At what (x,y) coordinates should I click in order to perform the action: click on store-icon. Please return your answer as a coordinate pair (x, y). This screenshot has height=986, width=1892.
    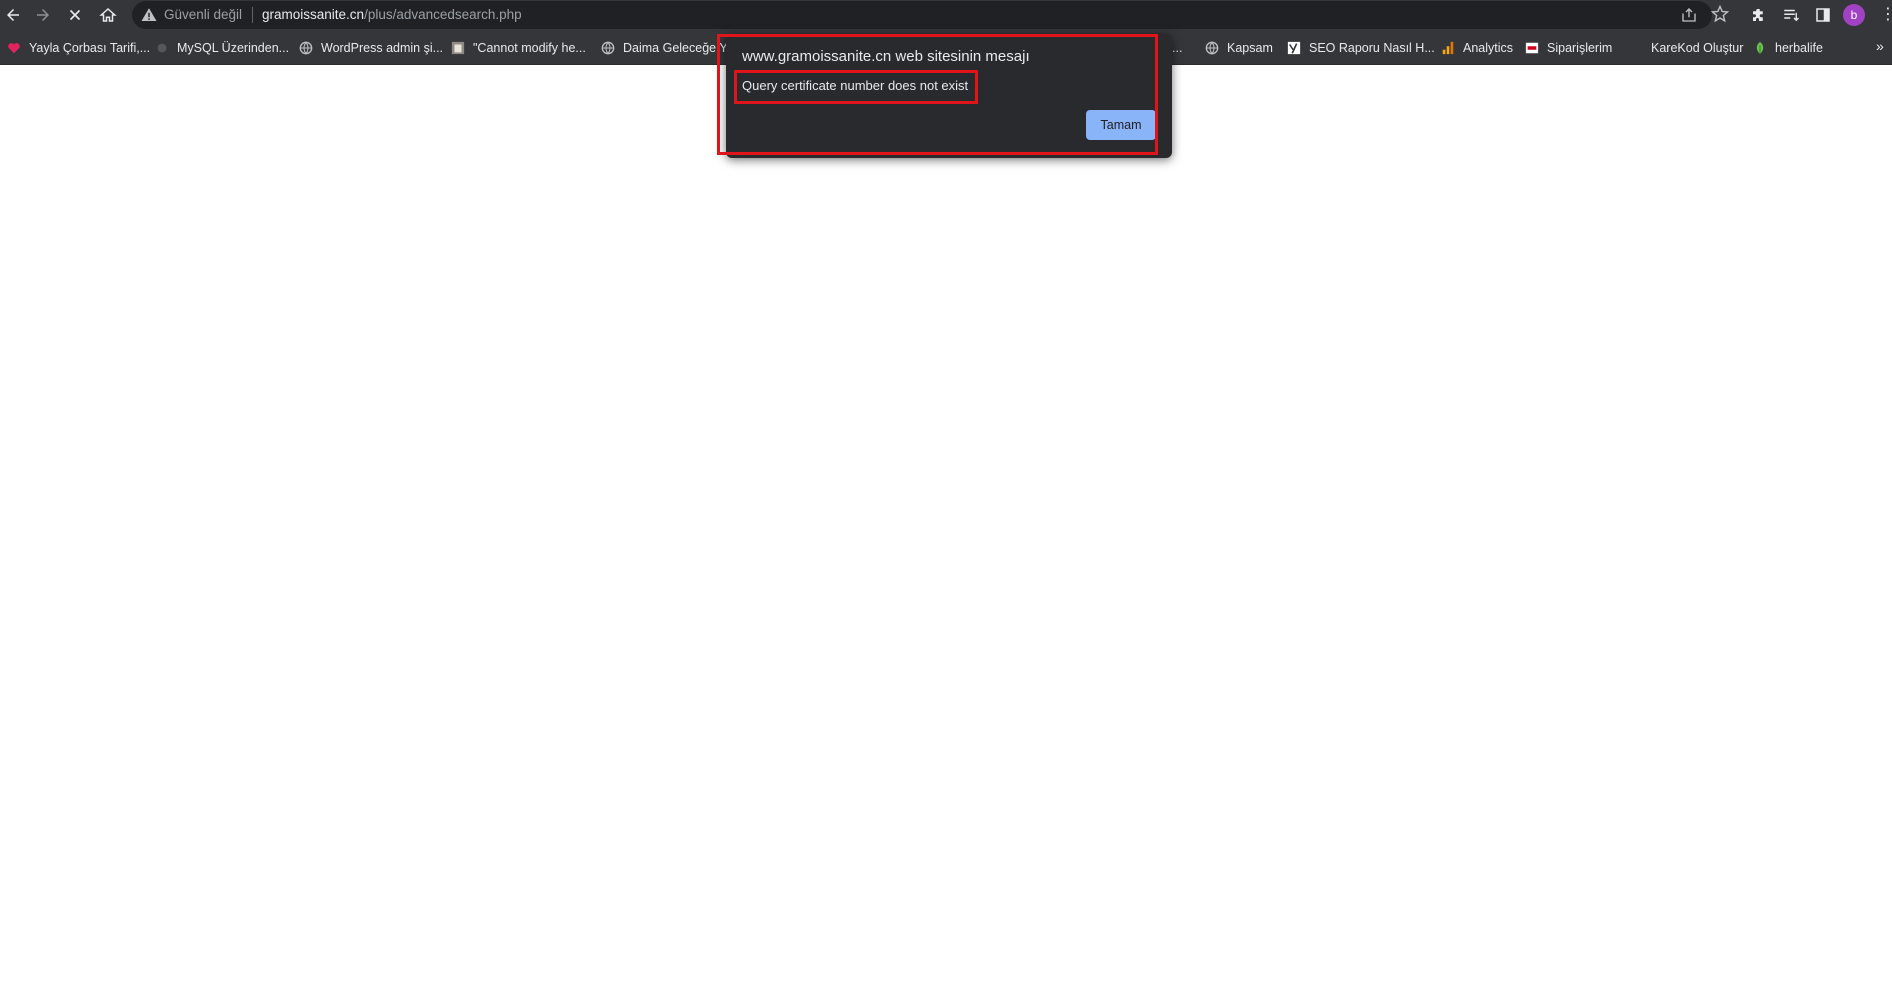
    Looking at the image, I should click on (1532, 48).